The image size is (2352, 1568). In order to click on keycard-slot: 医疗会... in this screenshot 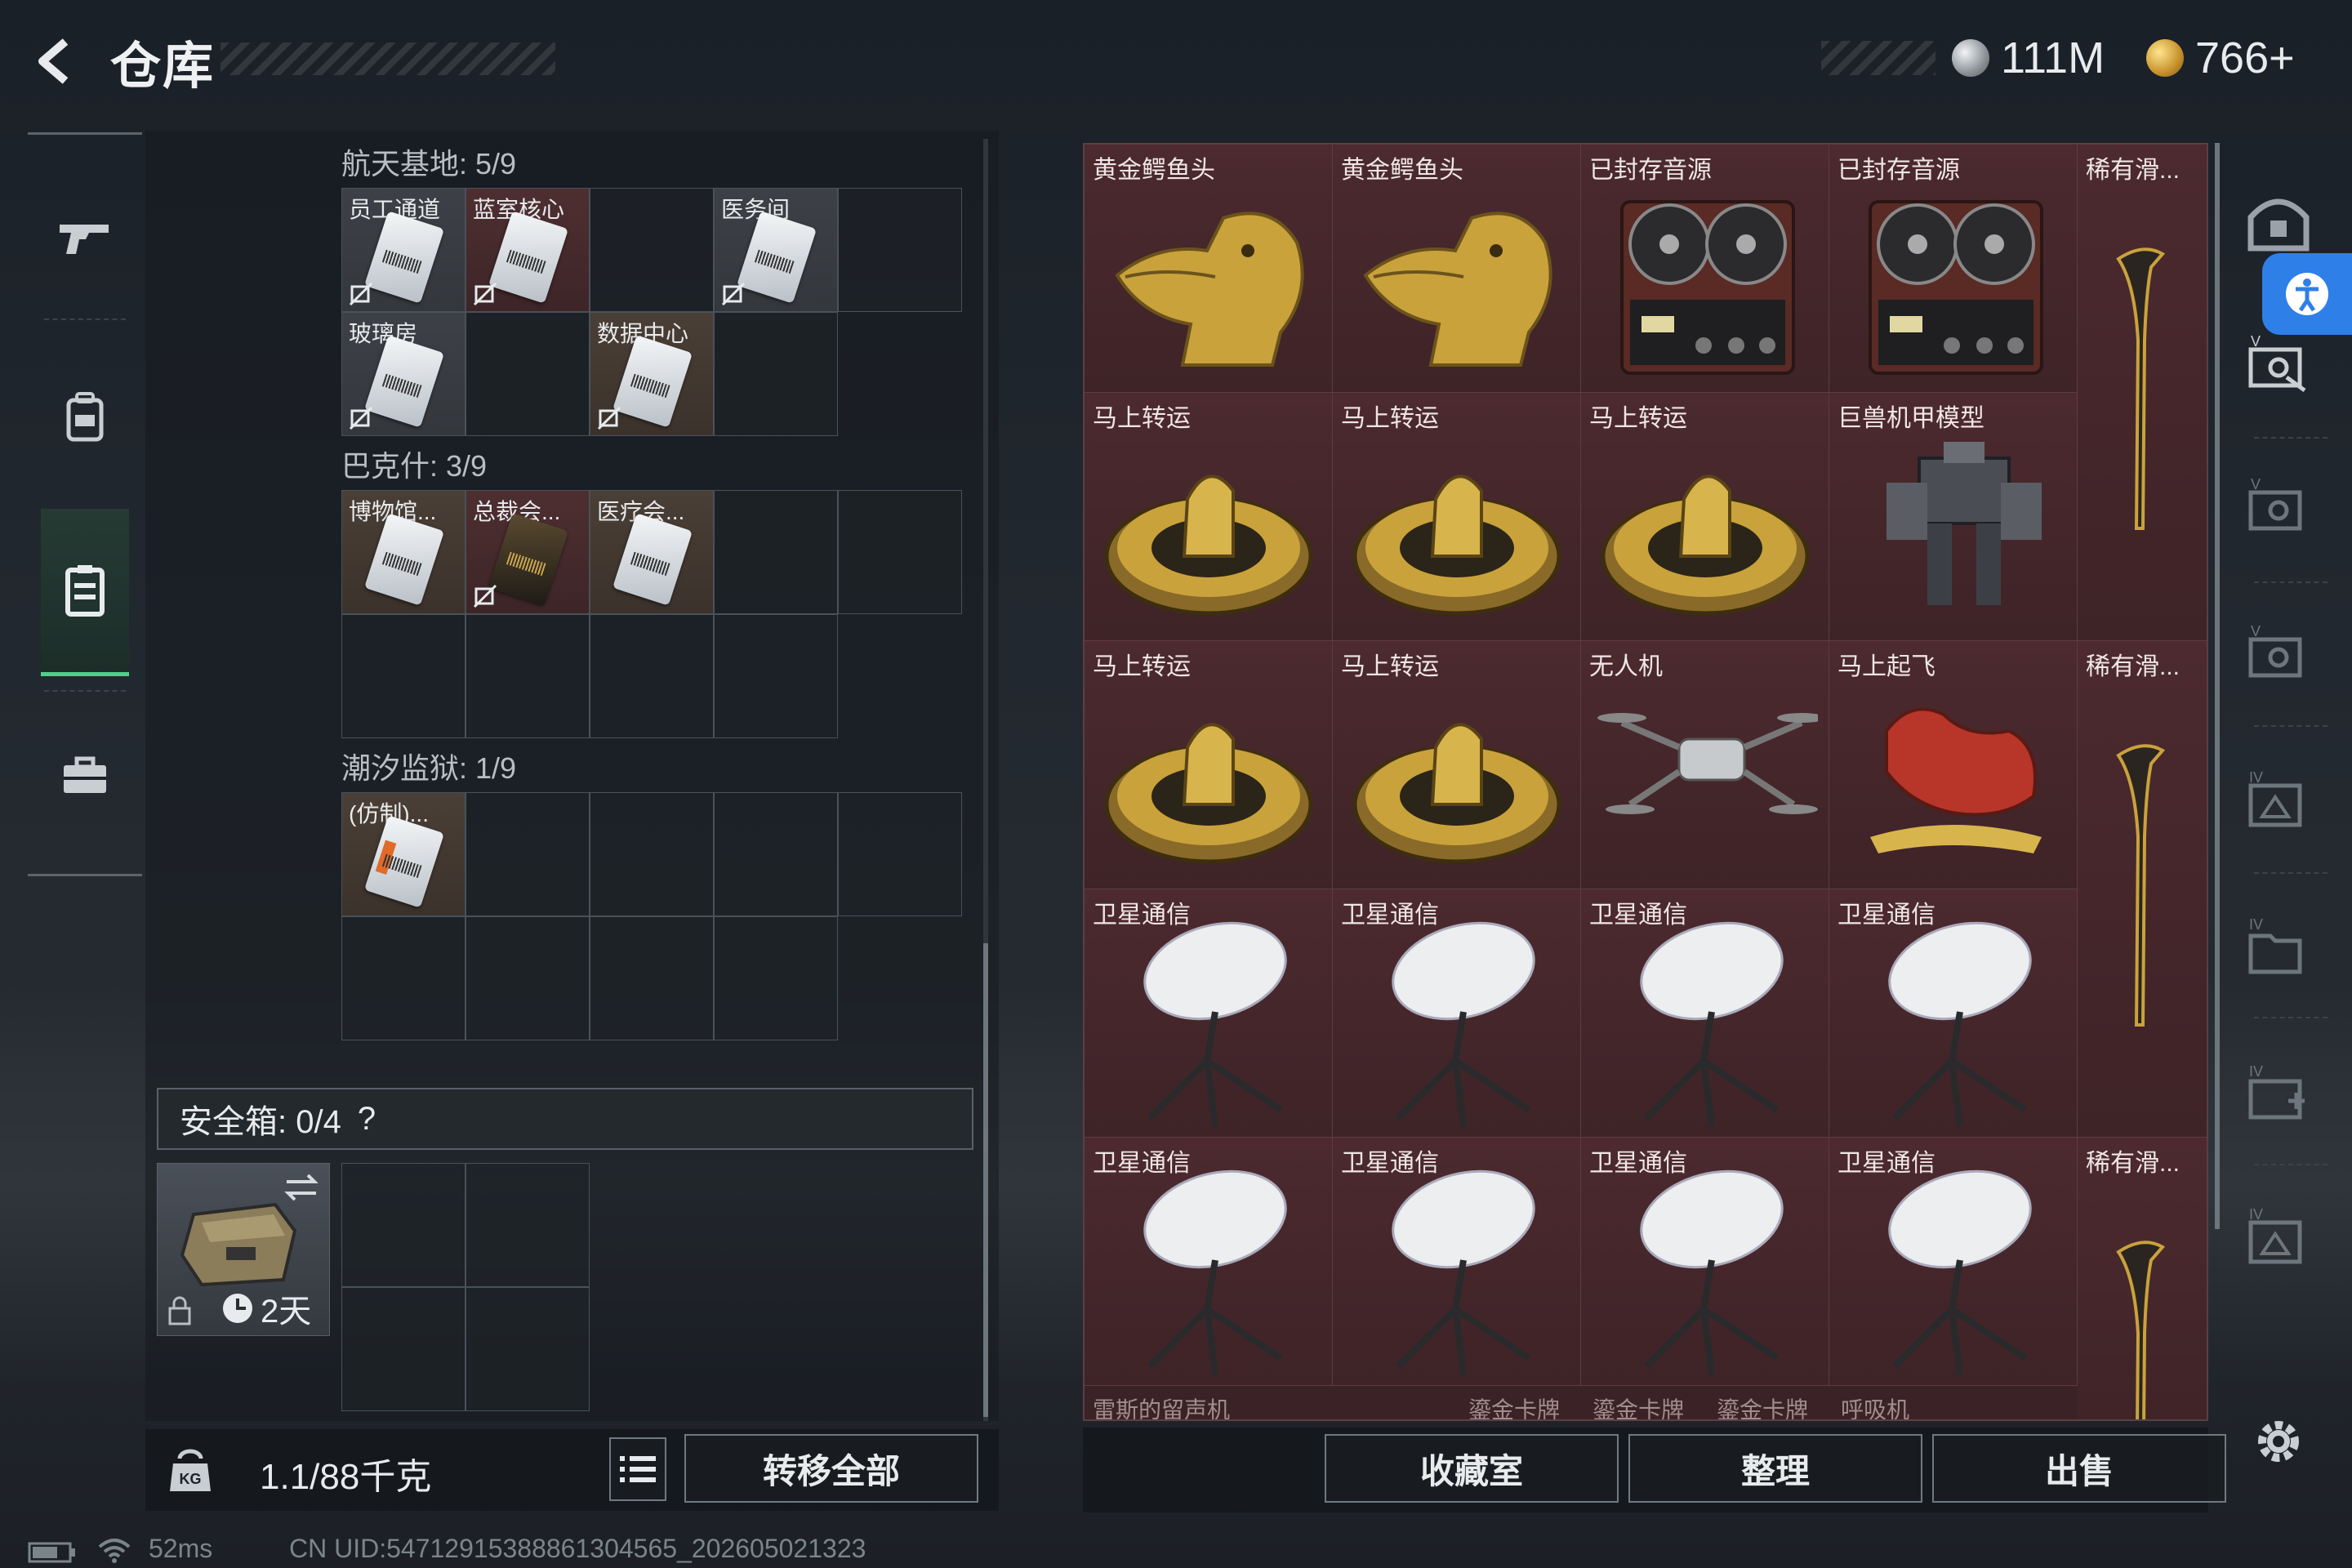, I will do `click(652, 552)`.